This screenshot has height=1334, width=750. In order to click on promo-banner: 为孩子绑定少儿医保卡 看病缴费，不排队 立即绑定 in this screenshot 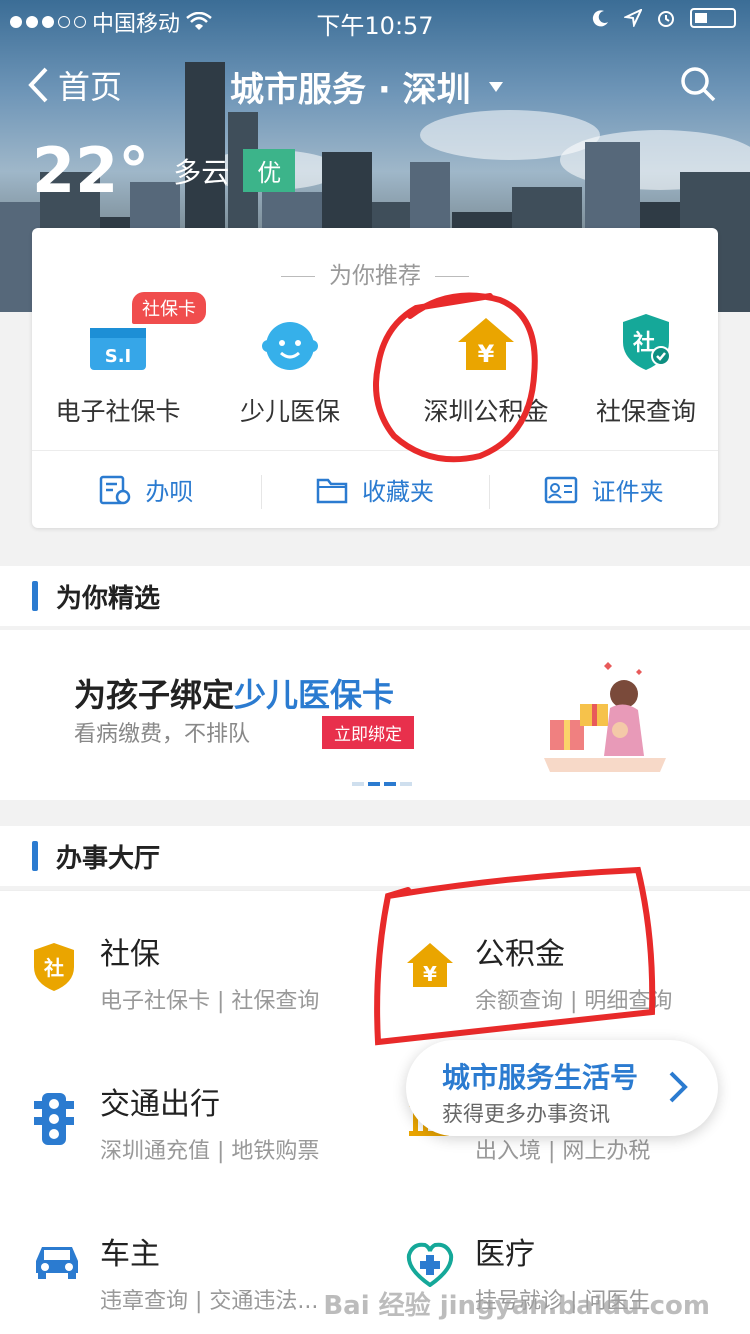, I will do `click(375, 715)`.